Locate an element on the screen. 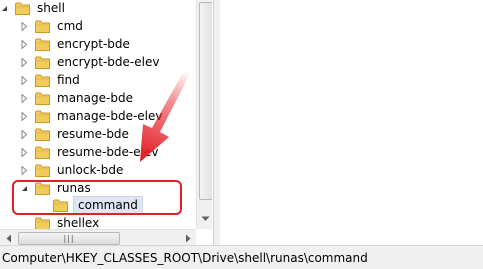  horizontal-scrollbar-thumb: ||| is located at coordinates (69, 238).